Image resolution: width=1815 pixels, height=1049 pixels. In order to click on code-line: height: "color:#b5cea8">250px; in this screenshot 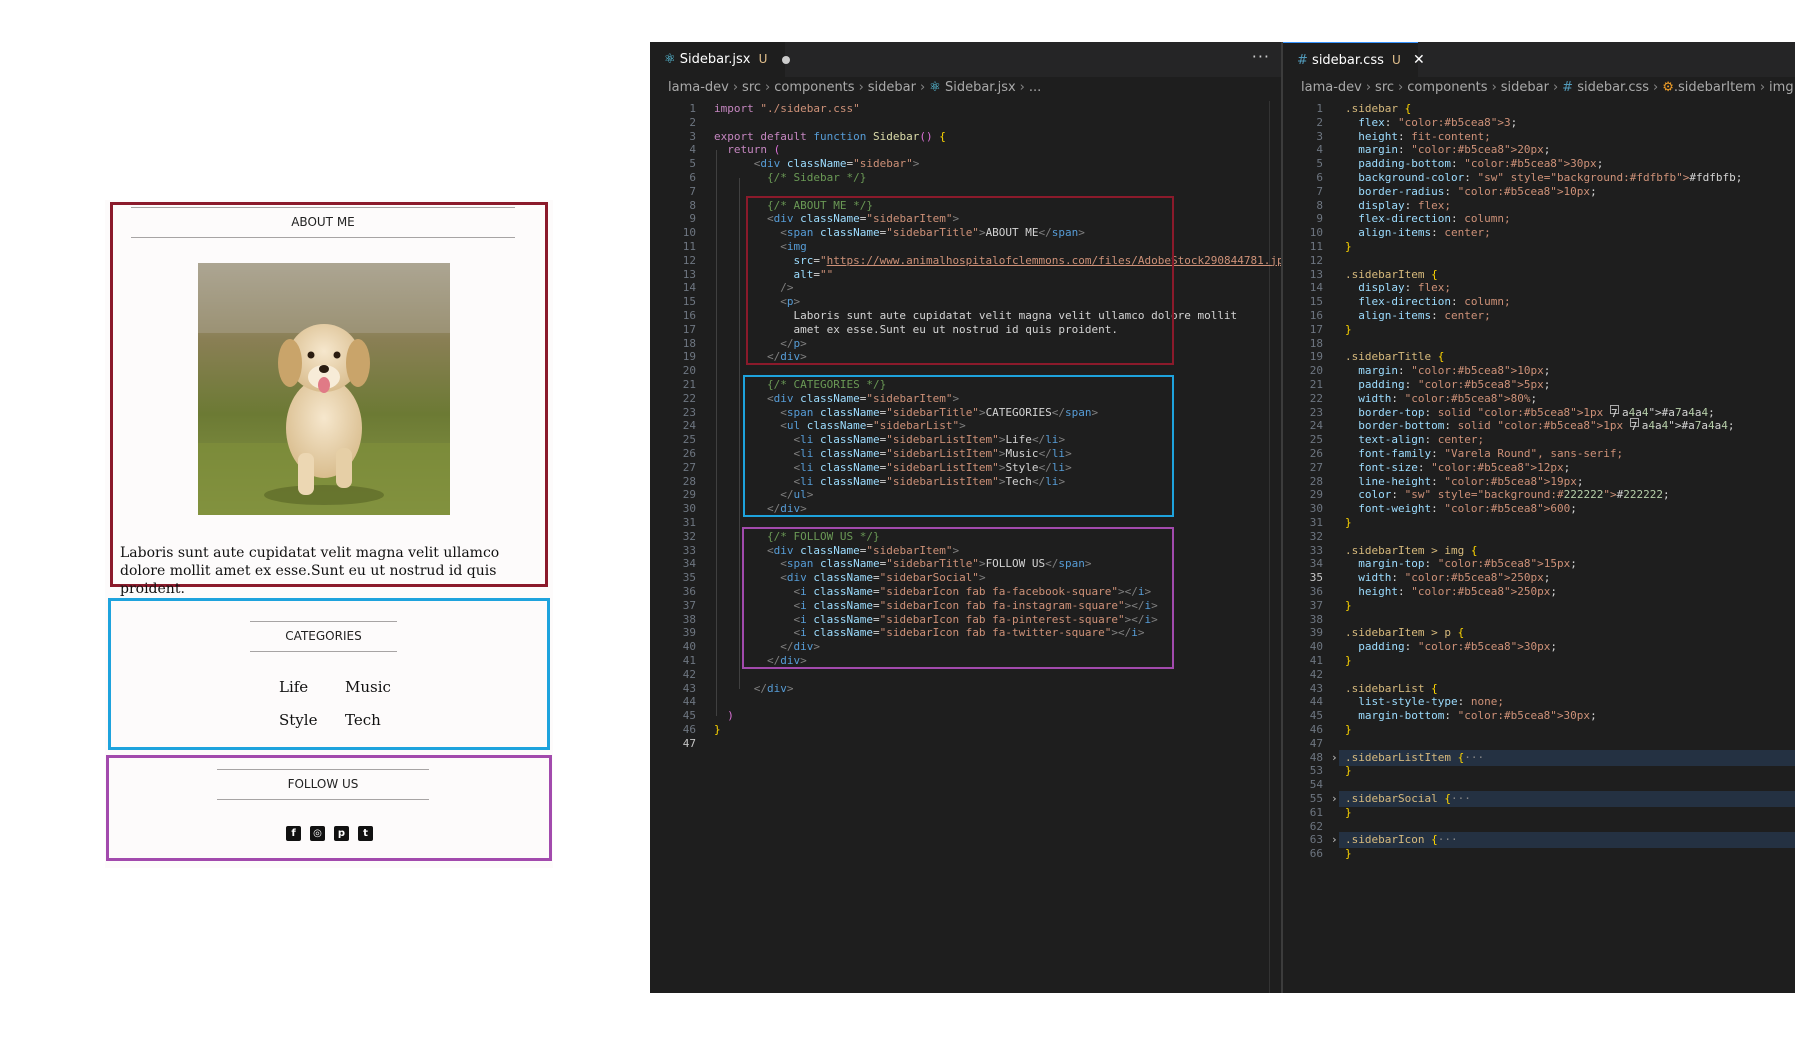, I will do `click(1457, 591)`.